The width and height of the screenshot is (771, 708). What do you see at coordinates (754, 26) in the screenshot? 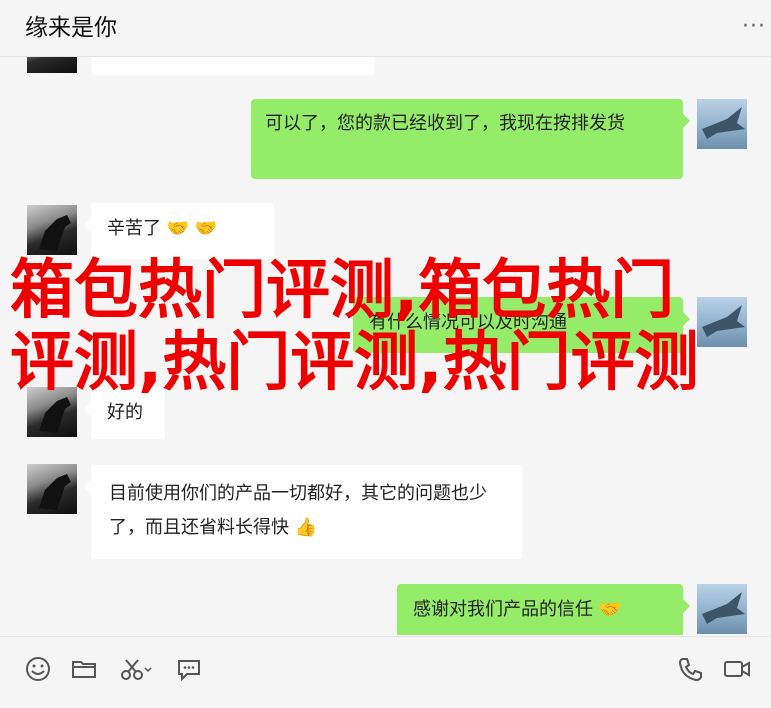
I see `more-options-icon: ···` at bounding box center [754, 26].